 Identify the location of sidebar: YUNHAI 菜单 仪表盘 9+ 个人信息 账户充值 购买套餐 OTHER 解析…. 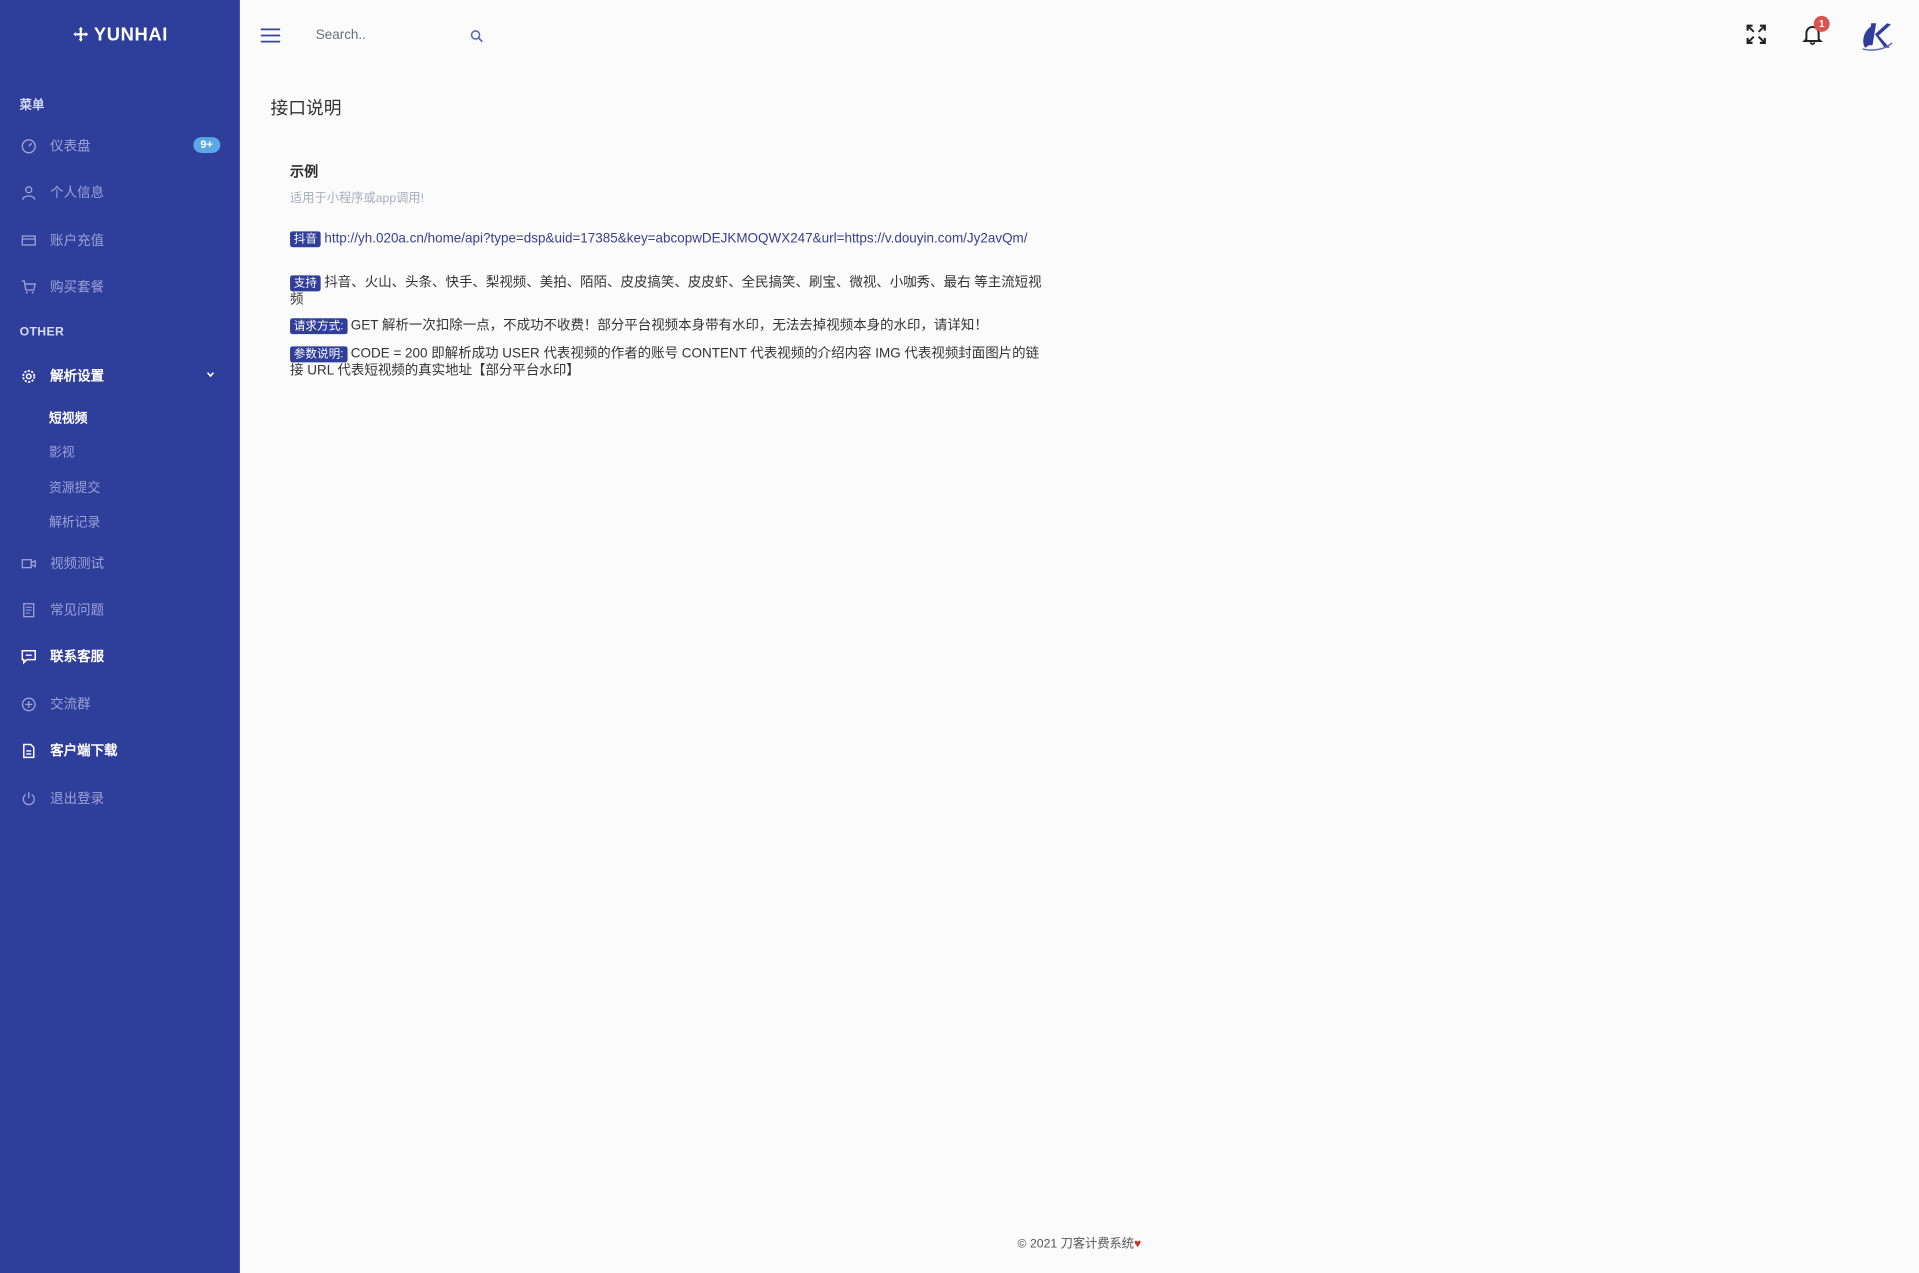
(120, 636).